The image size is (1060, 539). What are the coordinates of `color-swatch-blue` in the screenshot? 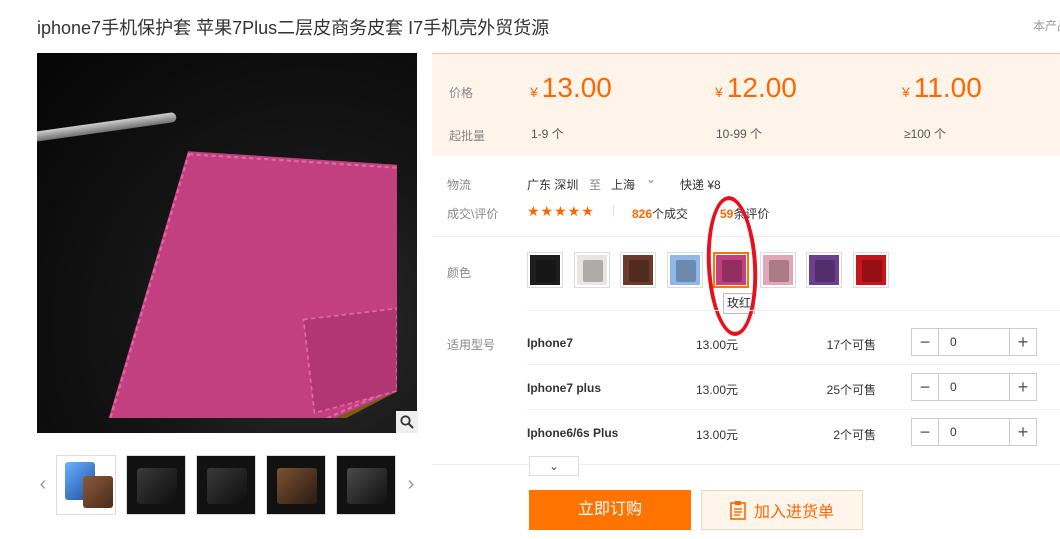 It's located at (684, 270).